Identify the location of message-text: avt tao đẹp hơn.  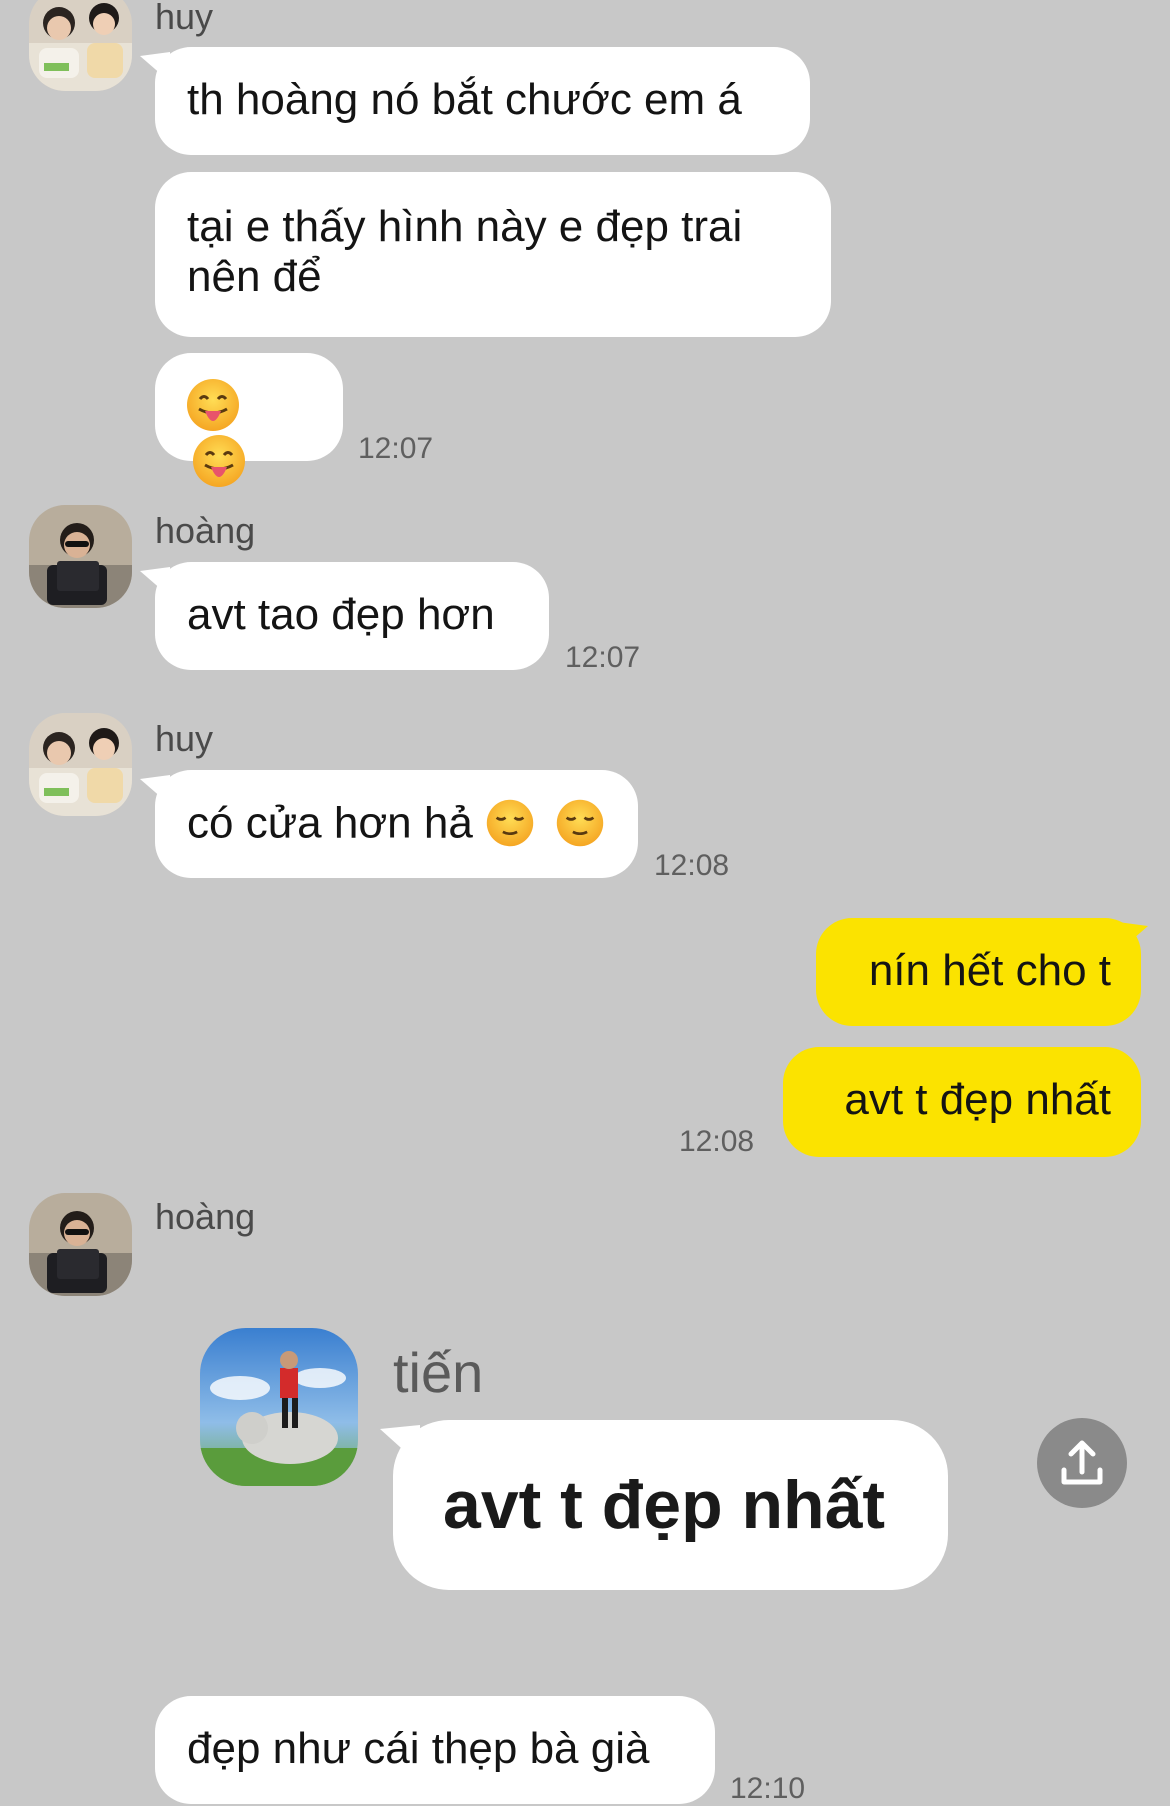
(341, 614).